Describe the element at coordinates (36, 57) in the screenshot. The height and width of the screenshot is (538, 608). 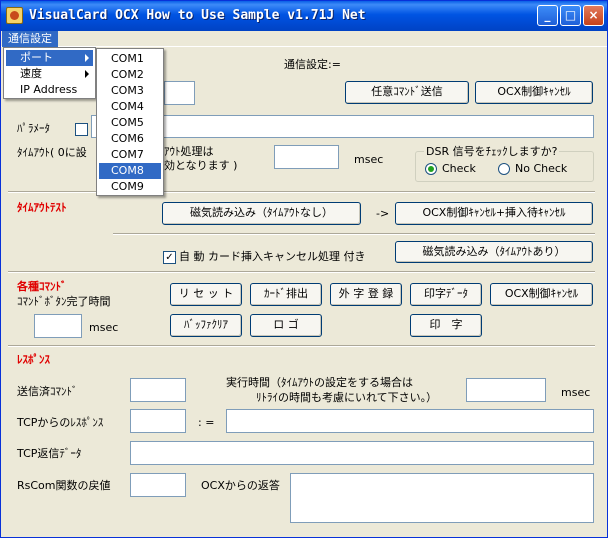
I see `menu-item-port-label: ポート` at that location.